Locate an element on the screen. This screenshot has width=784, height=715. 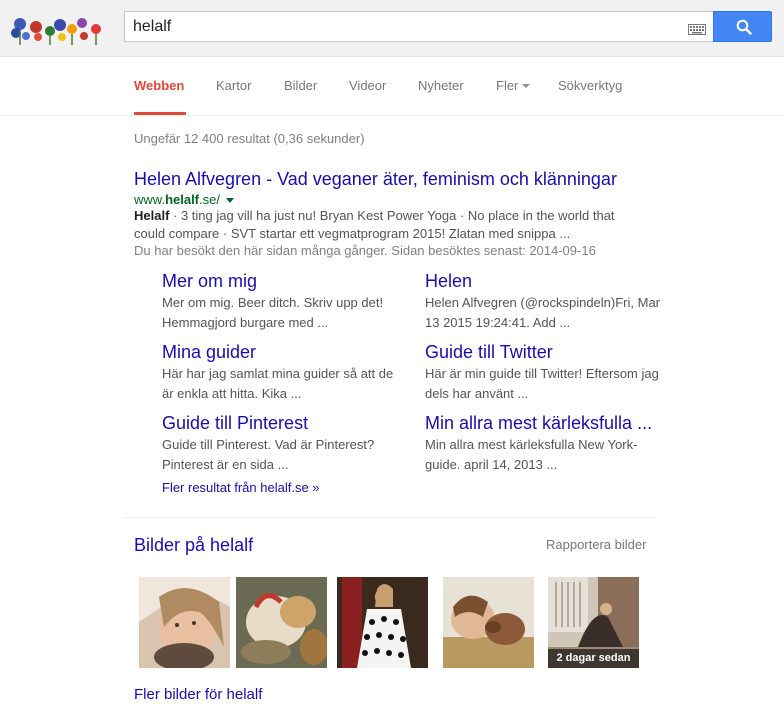
tab-fler-label: Fler is located at coordinates (507, 85).